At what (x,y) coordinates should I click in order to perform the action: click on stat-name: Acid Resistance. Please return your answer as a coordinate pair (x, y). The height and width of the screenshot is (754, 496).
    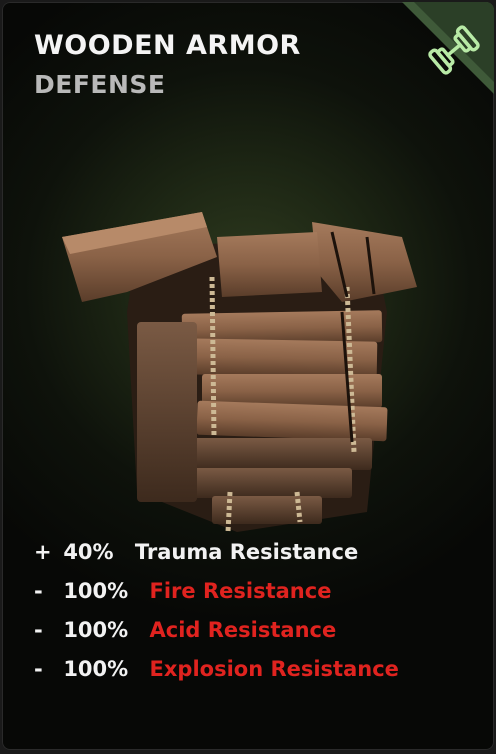
    Looking at the image, I should click on (243, 630).